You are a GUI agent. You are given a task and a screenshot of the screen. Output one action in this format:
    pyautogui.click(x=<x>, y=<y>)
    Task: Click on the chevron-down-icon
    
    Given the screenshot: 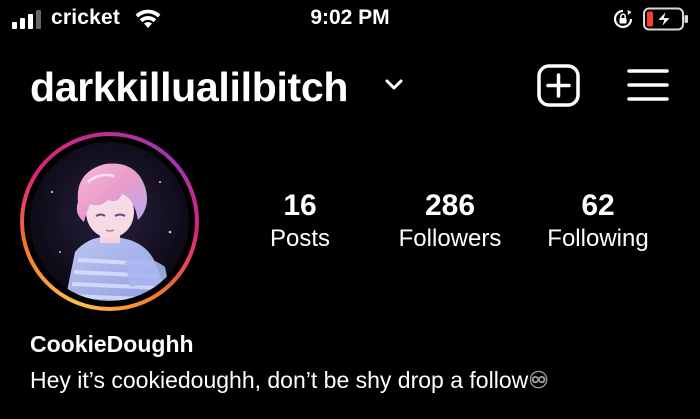 What is the action you would take?
    pyautogui.click(x=394, y=85)
    